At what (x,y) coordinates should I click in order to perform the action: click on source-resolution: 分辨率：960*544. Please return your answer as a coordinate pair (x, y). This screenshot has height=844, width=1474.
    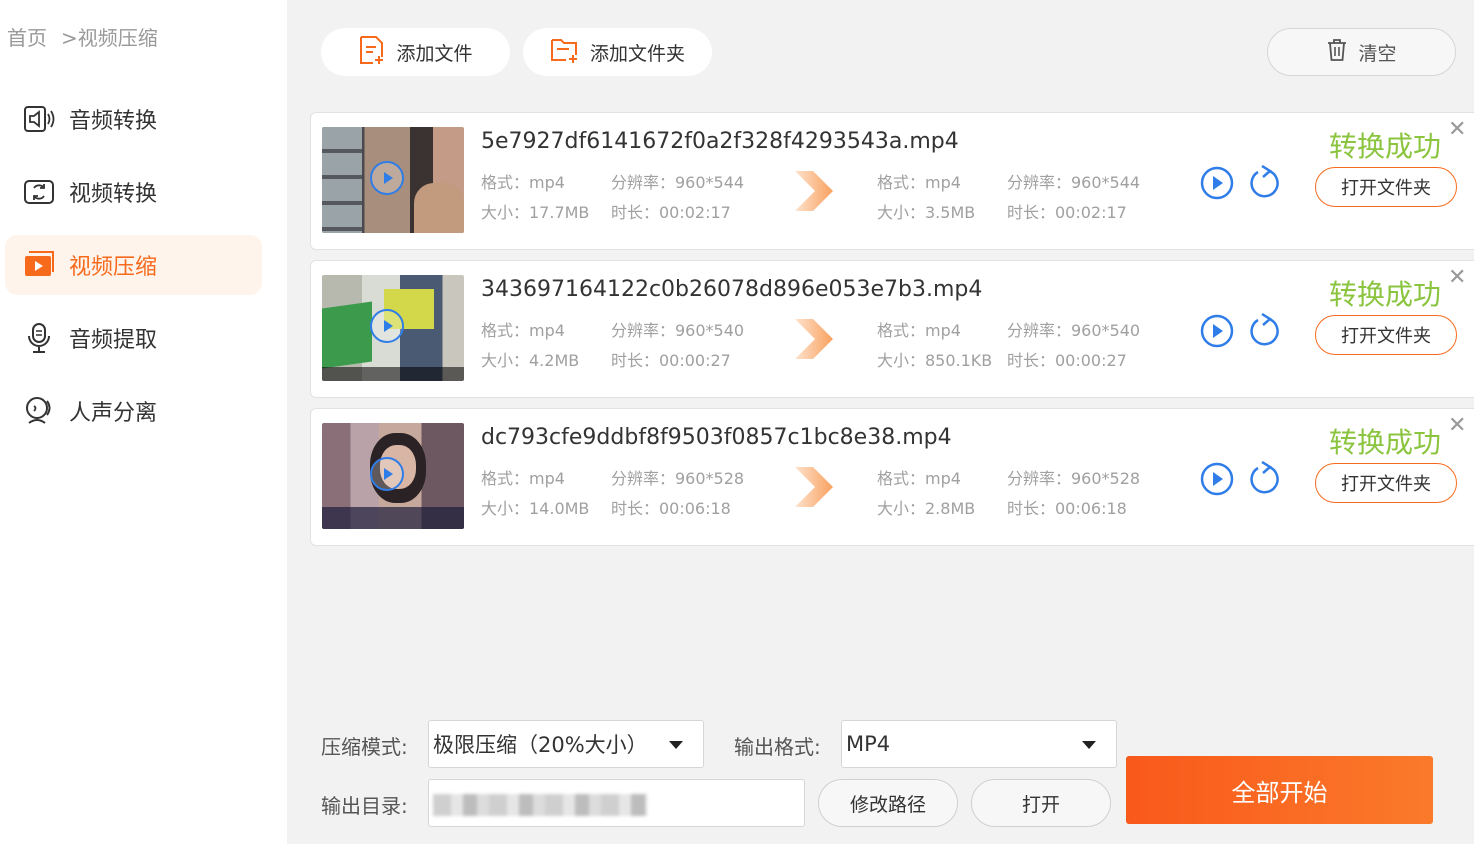
    Looking at the image, I should click on (678, 182).